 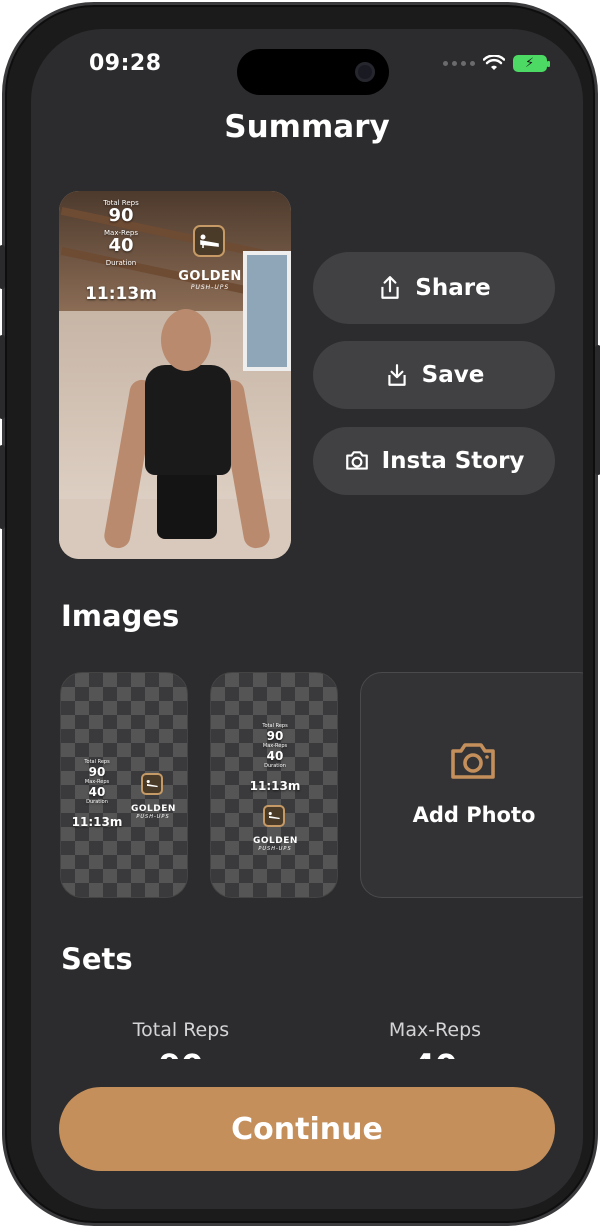 I want to click on preview-total-reps: 90, so click(x=121, y=215).